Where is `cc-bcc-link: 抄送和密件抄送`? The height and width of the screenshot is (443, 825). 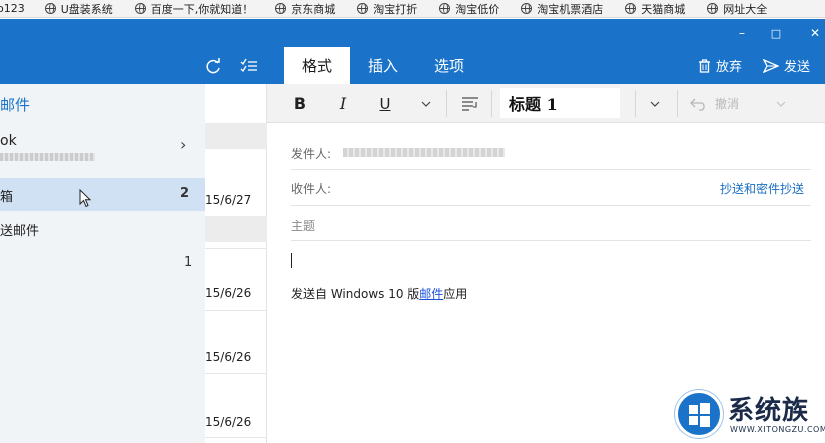 cc-bcc-link: 抄送和密件抄送 is located at coordinates (762, 188).